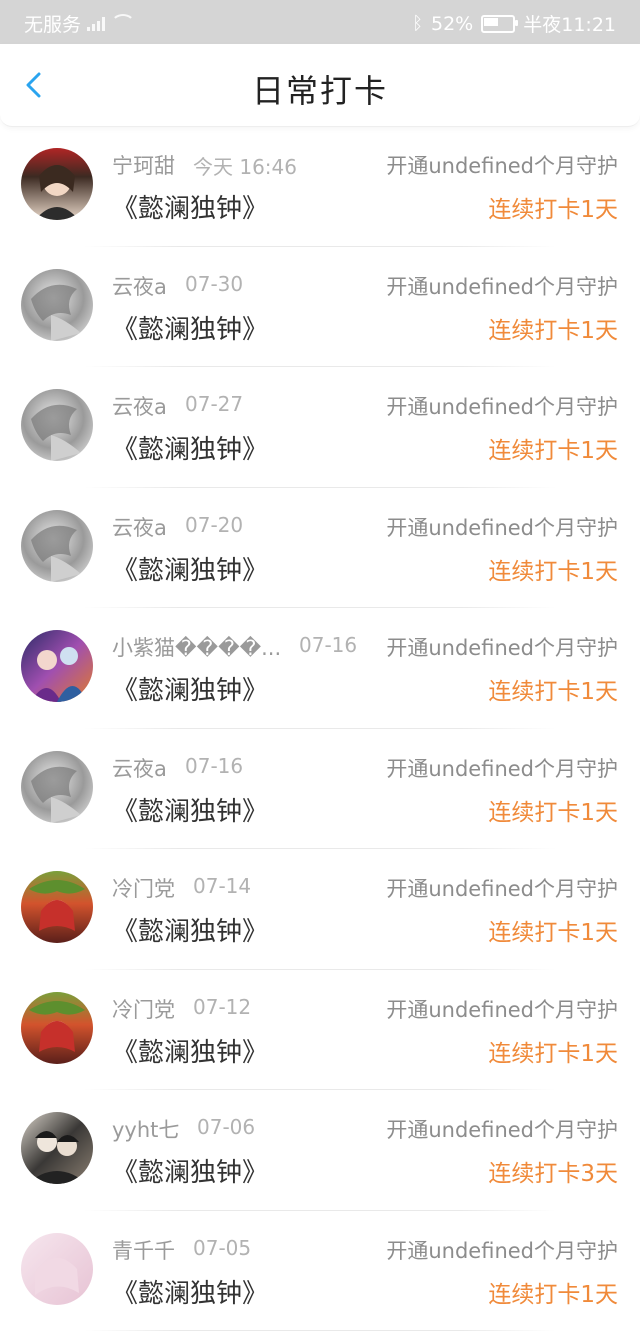 This screenshot has height=1331, width=640. I want to click on nav-header: 日常打卡, so click(320, 85).